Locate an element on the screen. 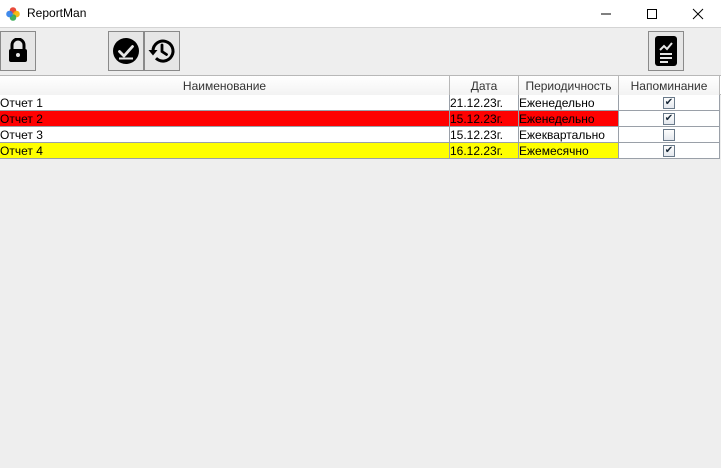 This screenshot has width=721, height=468. cell-period: Ежемесячно is located at coordinates (569, 151).